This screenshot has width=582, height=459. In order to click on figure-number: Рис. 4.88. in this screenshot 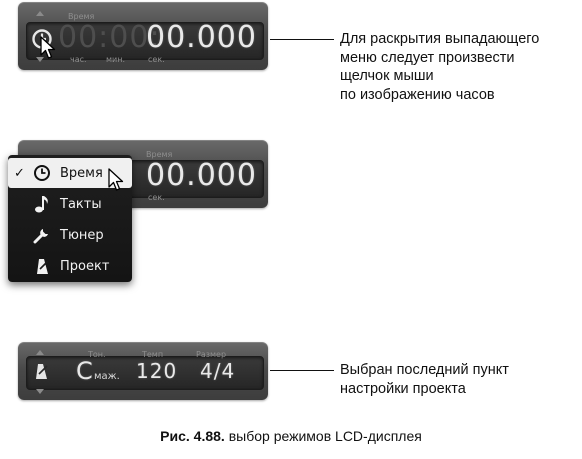, I will do `click(192, 436)`.